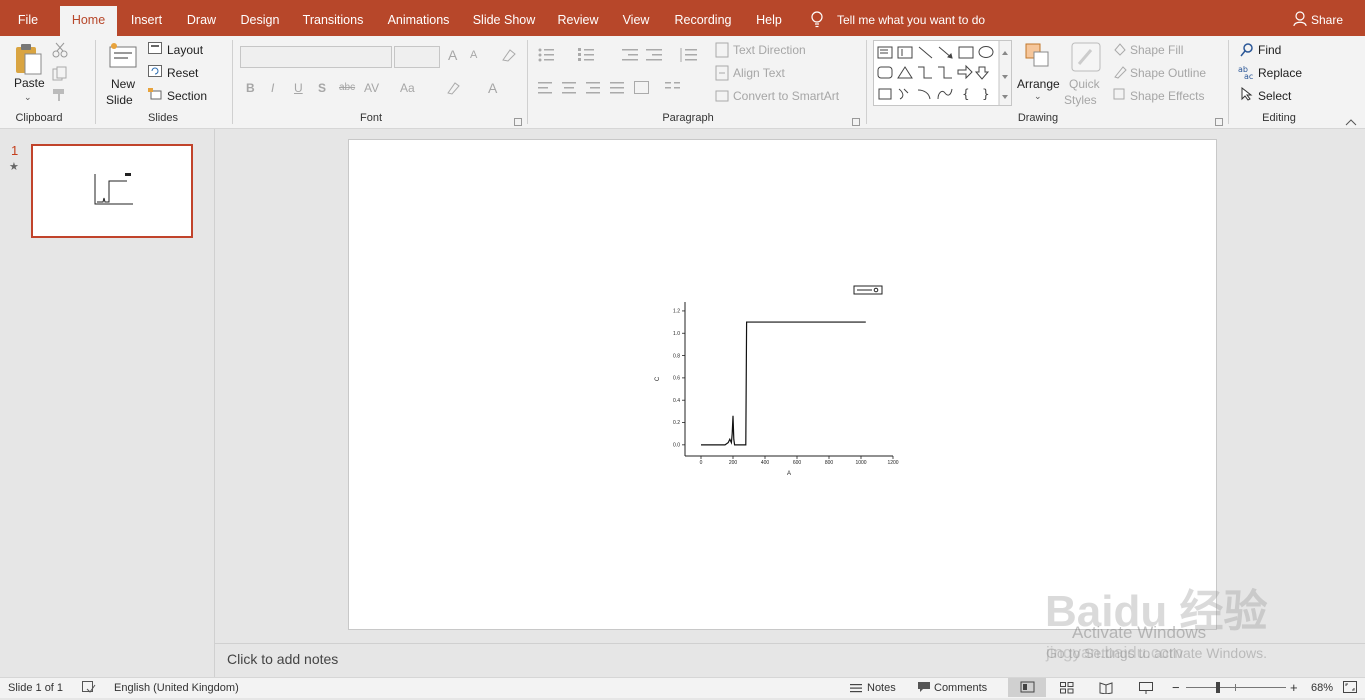  What do you see at coordinates (1146, 689) in the screenshot?
I see `slide-show-icon` at bounding box center [1146, 689].